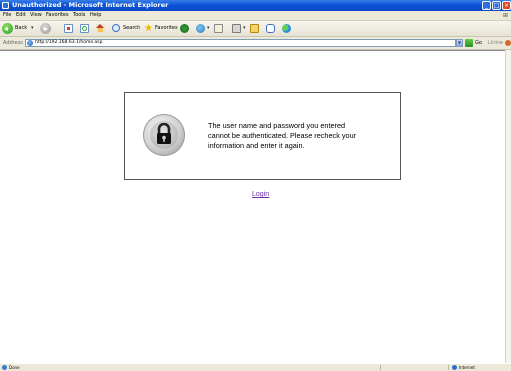 Image resolution: width=511 pixels, height=371 pixels. I want to click on page-globe-icon, so click(30, 43).